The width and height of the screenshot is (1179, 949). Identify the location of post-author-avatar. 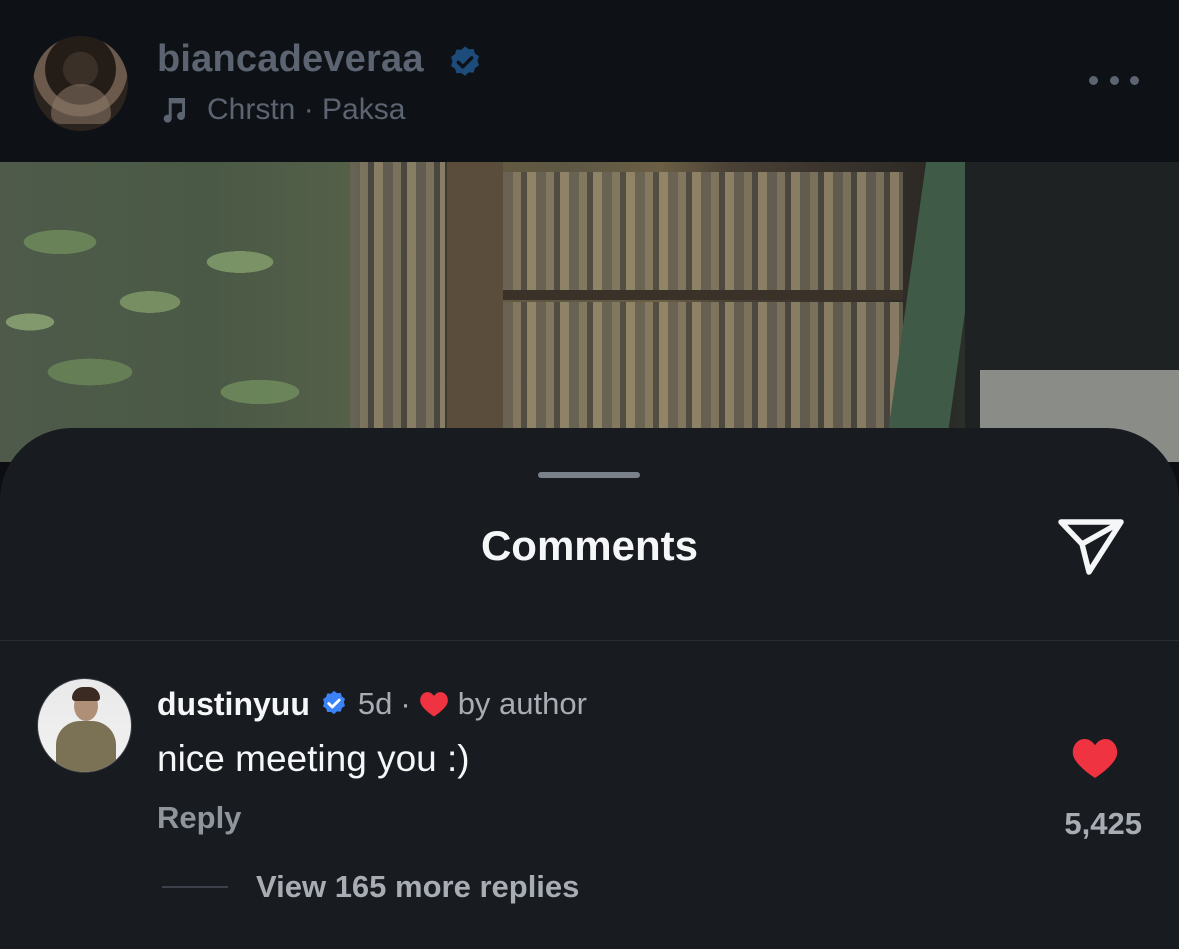
(80, 83).